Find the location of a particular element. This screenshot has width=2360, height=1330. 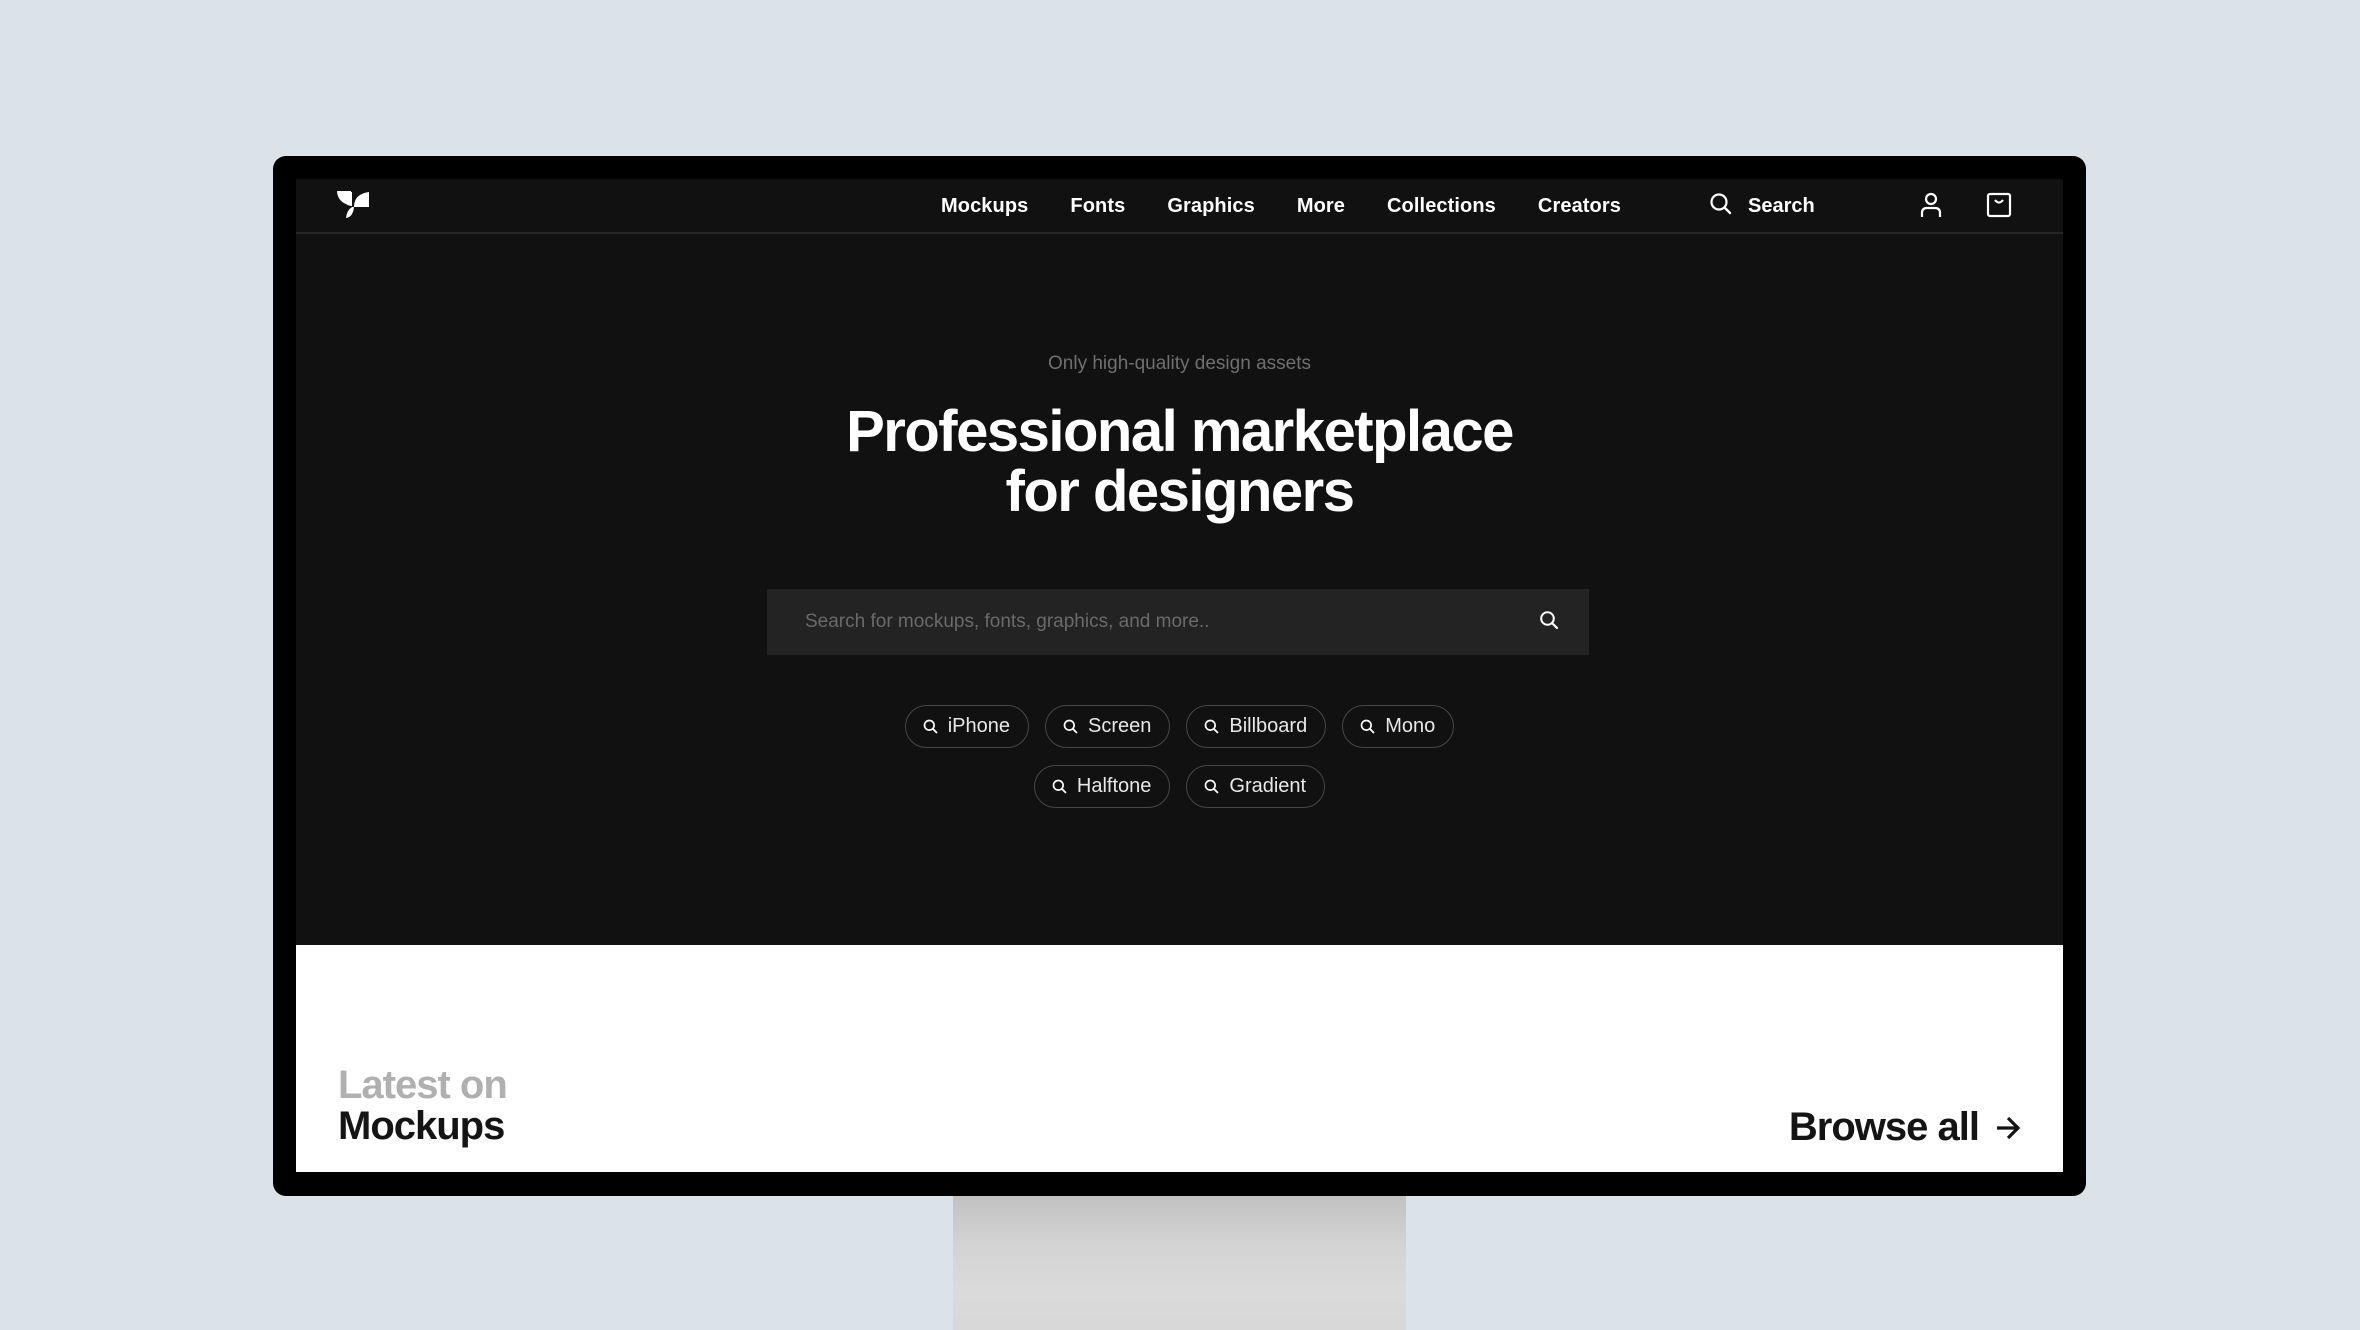

user-icon is located at coordinates (1931, 207).